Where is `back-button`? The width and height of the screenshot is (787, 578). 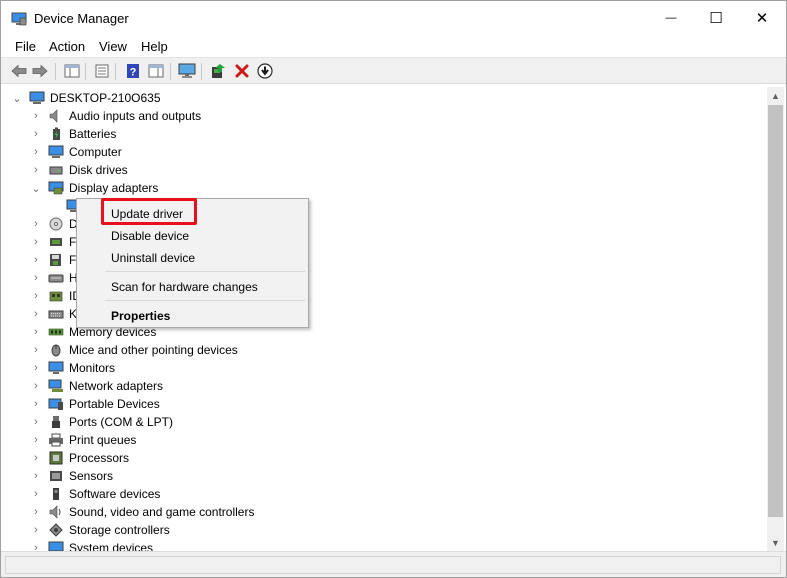 back-button is located at coordinates (19, 71).